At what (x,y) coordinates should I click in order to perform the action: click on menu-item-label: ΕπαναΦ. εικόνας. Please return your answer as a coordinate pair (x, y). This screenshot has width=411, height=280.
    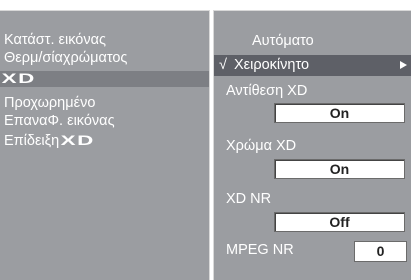
    Looking at the image, I should click on (59, 121).